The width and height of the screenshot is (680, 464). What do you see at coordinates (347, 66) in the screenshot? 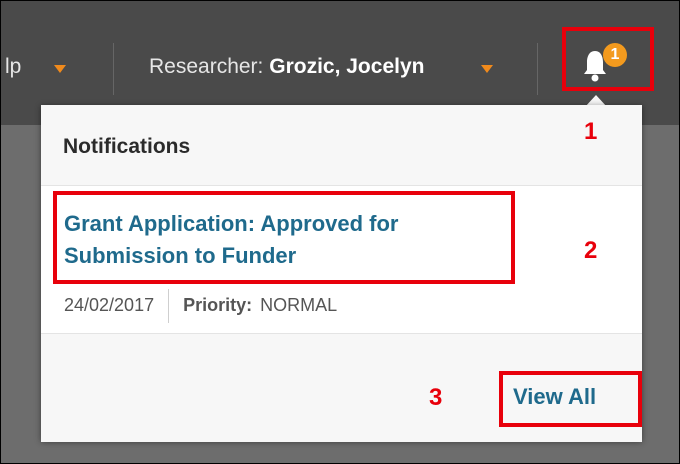
I see `researcher-name: Grozic, Jocelyn` at bounding box center [347, 66].